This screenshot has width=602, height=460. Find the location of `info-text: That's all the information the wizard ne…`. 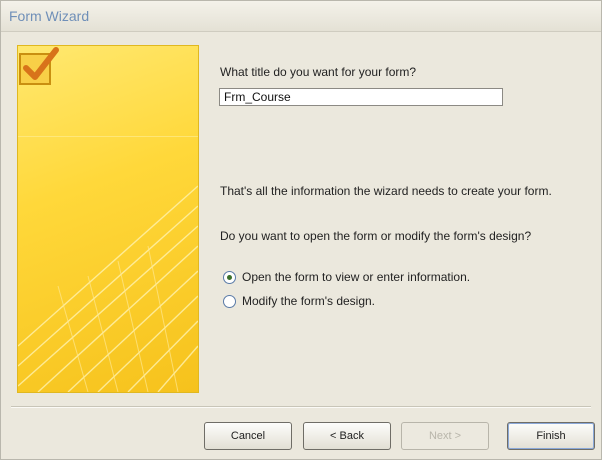

info-text: That's all the information the wizard ne… is located at coordinates (386, 191).